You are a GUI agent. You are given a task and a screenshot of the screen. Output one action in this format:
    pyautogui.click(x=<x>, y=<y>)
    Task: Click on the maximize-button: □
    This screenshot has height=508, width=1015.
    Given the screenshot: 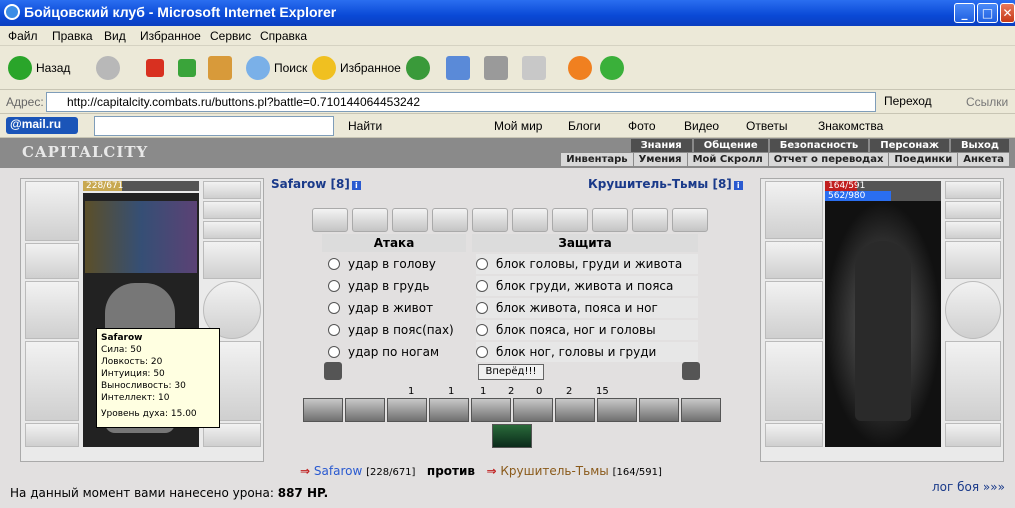 What is the action you would take?
    pyautogui.click(x=987, y=13)
    